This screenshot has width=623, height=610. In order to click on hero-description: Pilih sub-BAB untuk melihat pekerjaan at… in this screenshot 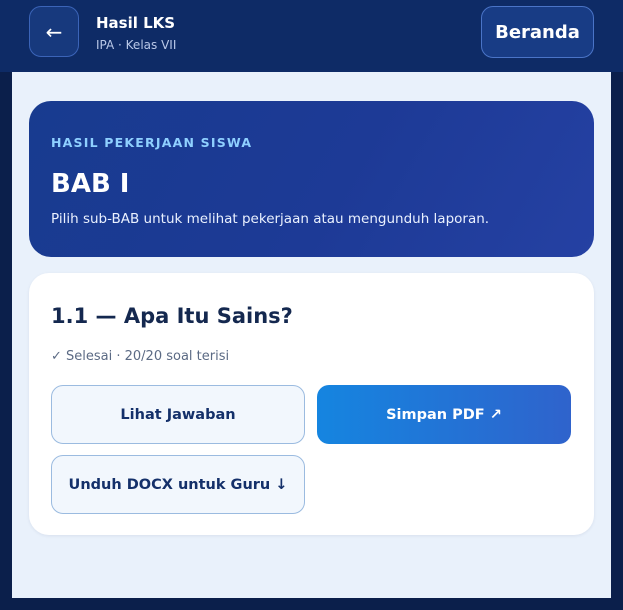, I will do `click(270, 219)`.